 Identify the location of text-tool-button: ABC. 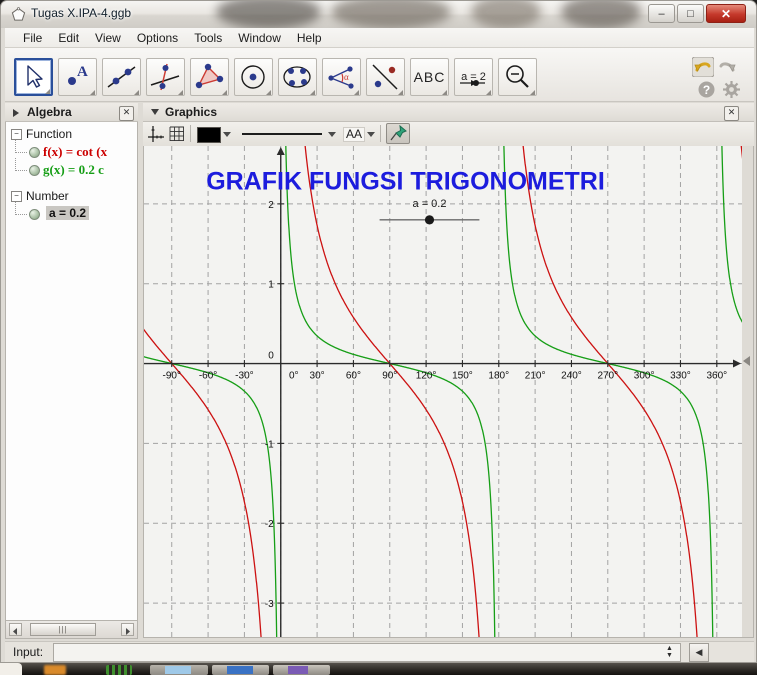
(429, 77).